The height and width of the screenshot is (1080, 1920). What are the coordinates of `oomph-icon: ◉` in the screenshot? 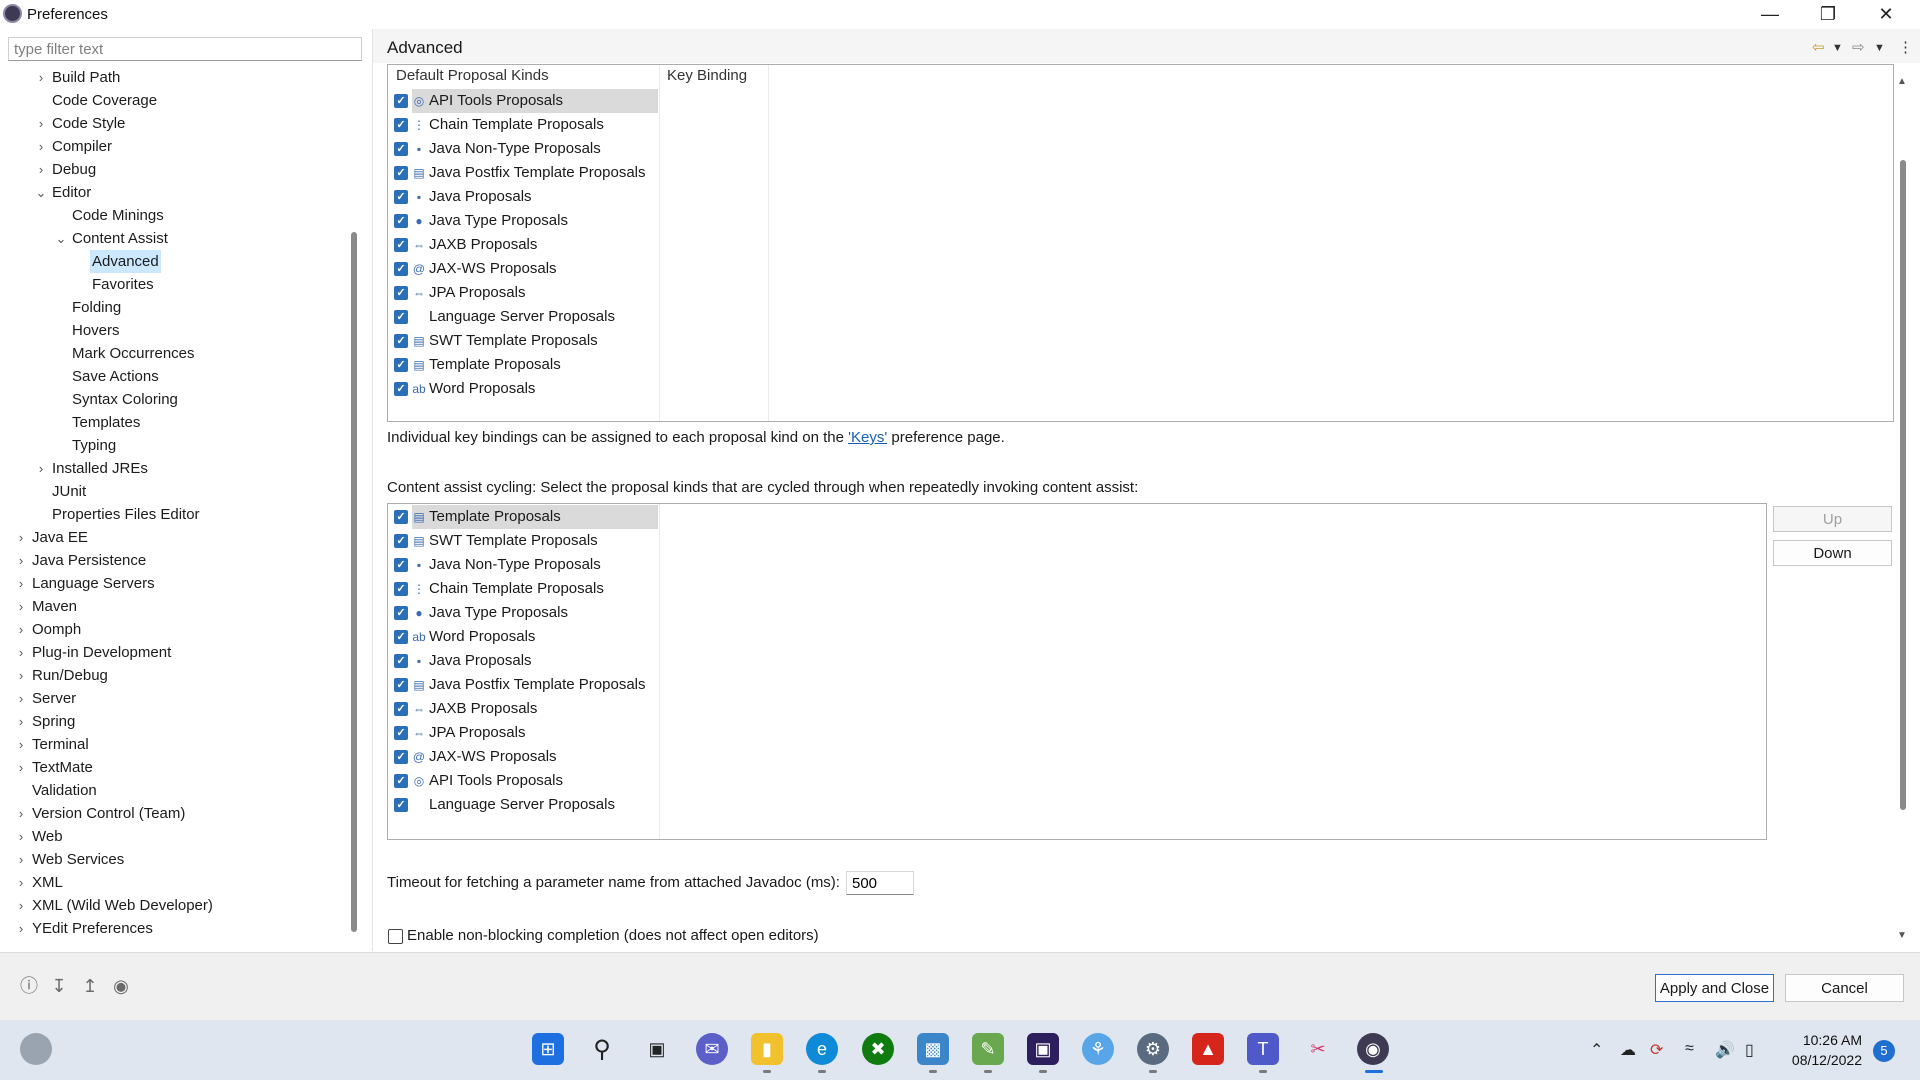 It's located at (121, 986).